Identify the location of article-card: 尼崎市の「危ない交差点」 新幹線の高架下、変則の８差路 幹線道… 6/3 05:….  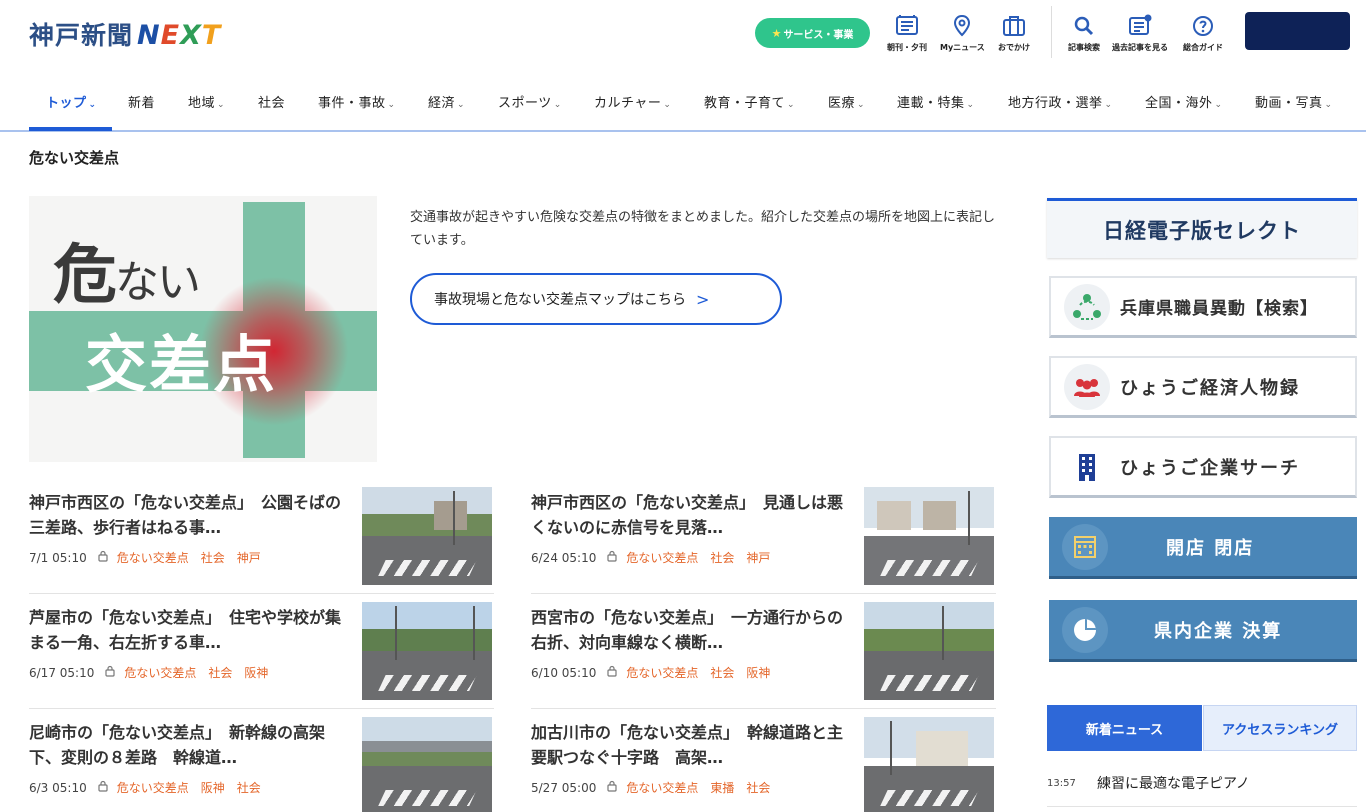
(261, 764).